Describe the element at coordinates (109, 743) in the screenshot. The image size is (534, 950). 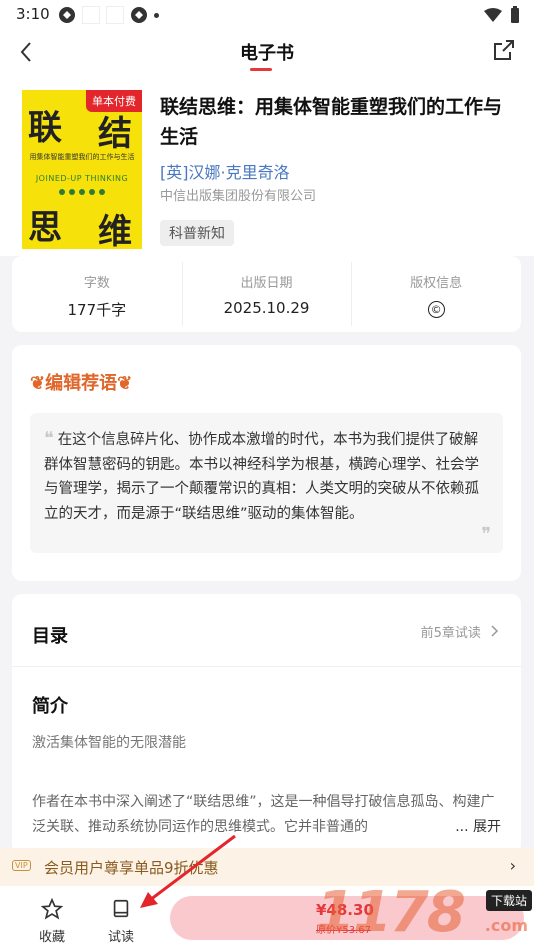
I see `intro-subtitle: 激活集体智能的无限潜能` at that location.